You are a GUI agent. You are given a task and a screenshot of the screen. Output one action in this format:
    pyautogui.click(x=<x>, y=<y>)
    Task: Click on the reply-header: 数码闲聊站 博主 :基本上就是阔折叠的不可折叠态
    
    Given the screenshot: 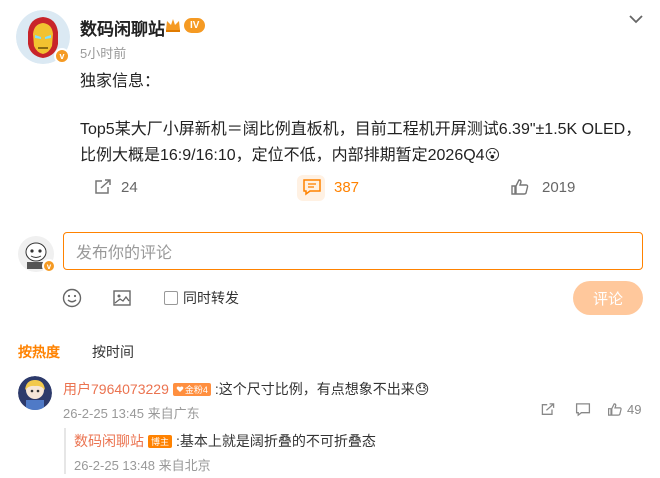 What is the action you would take?
    pyautogui.click(x=225, y=441)
    